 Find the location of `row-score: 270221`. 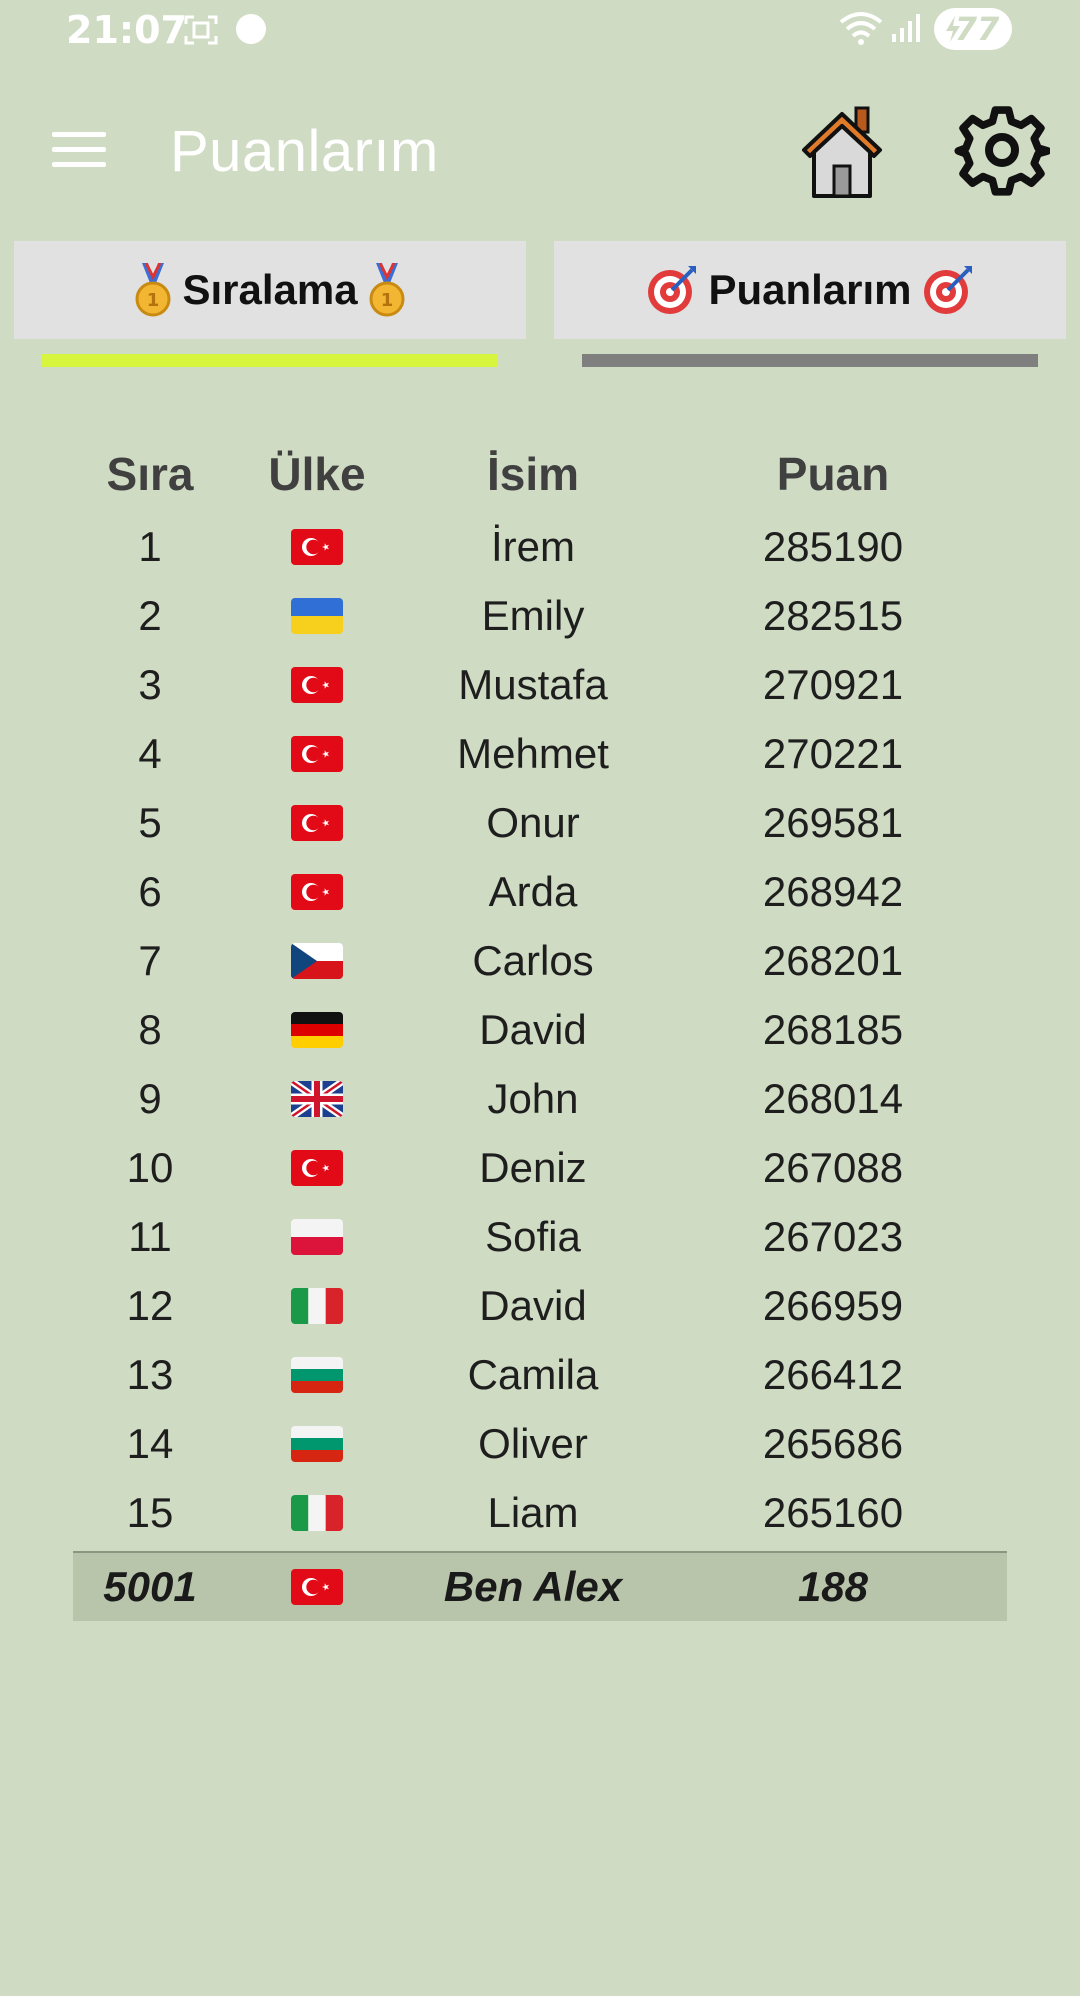

row-score: 270221 is located at coordinates (833, 753).